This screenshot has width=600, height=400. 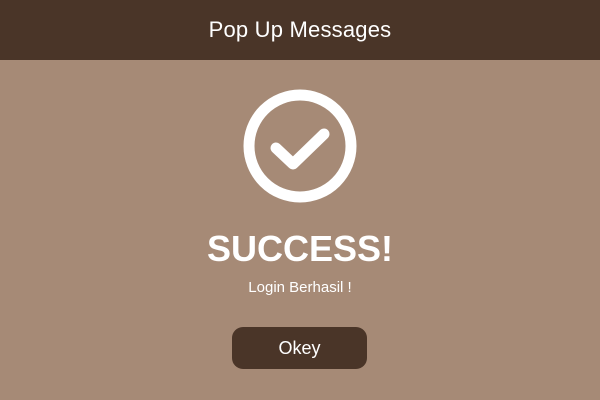 I want to click on success-headline: SUCCESS!, so click(x=300, y=248).